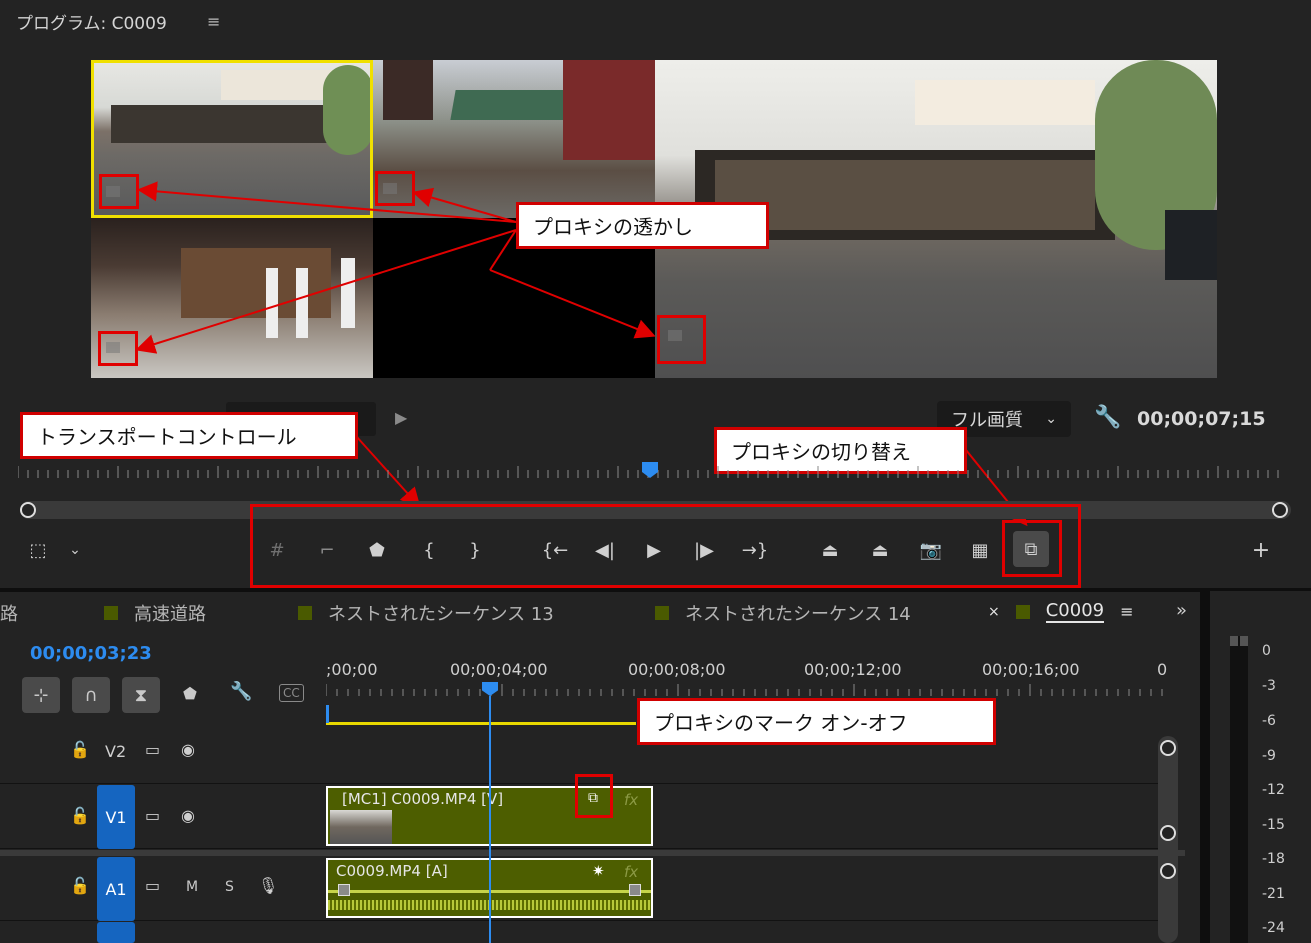 This screenshot has height=943, width=1311. I want to click on meter-label: -21, so click(1273, 894).